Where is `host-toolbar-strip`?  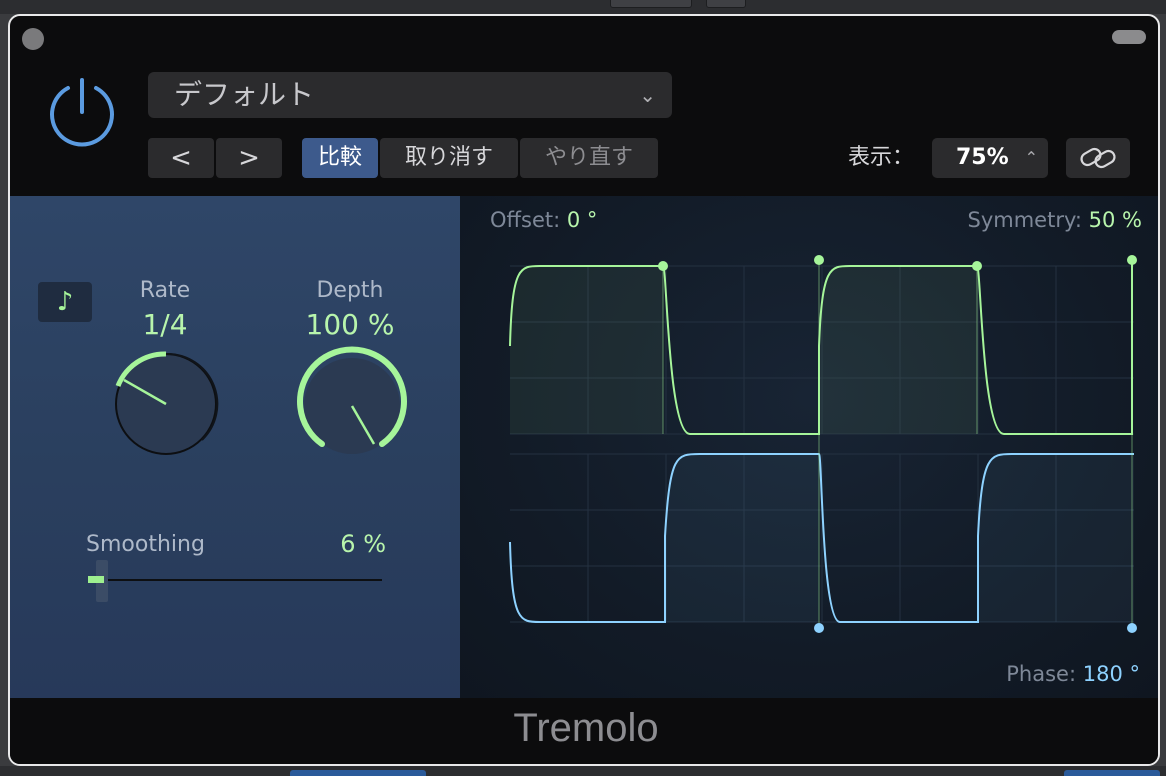 host-toolbar-strip is located at coordinates (583, 7).